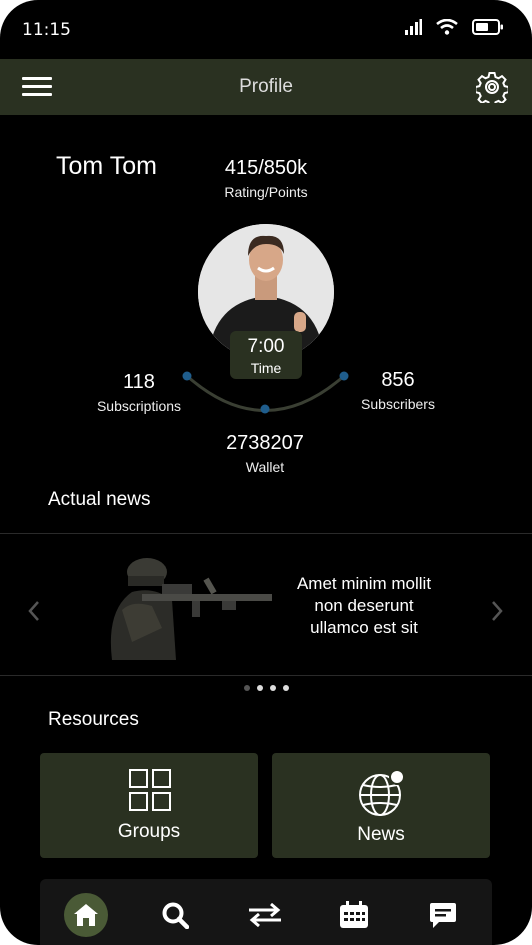 The width and height of the screenshot is (532, 945). I want to click on calendar-icon, so click(354, 914).